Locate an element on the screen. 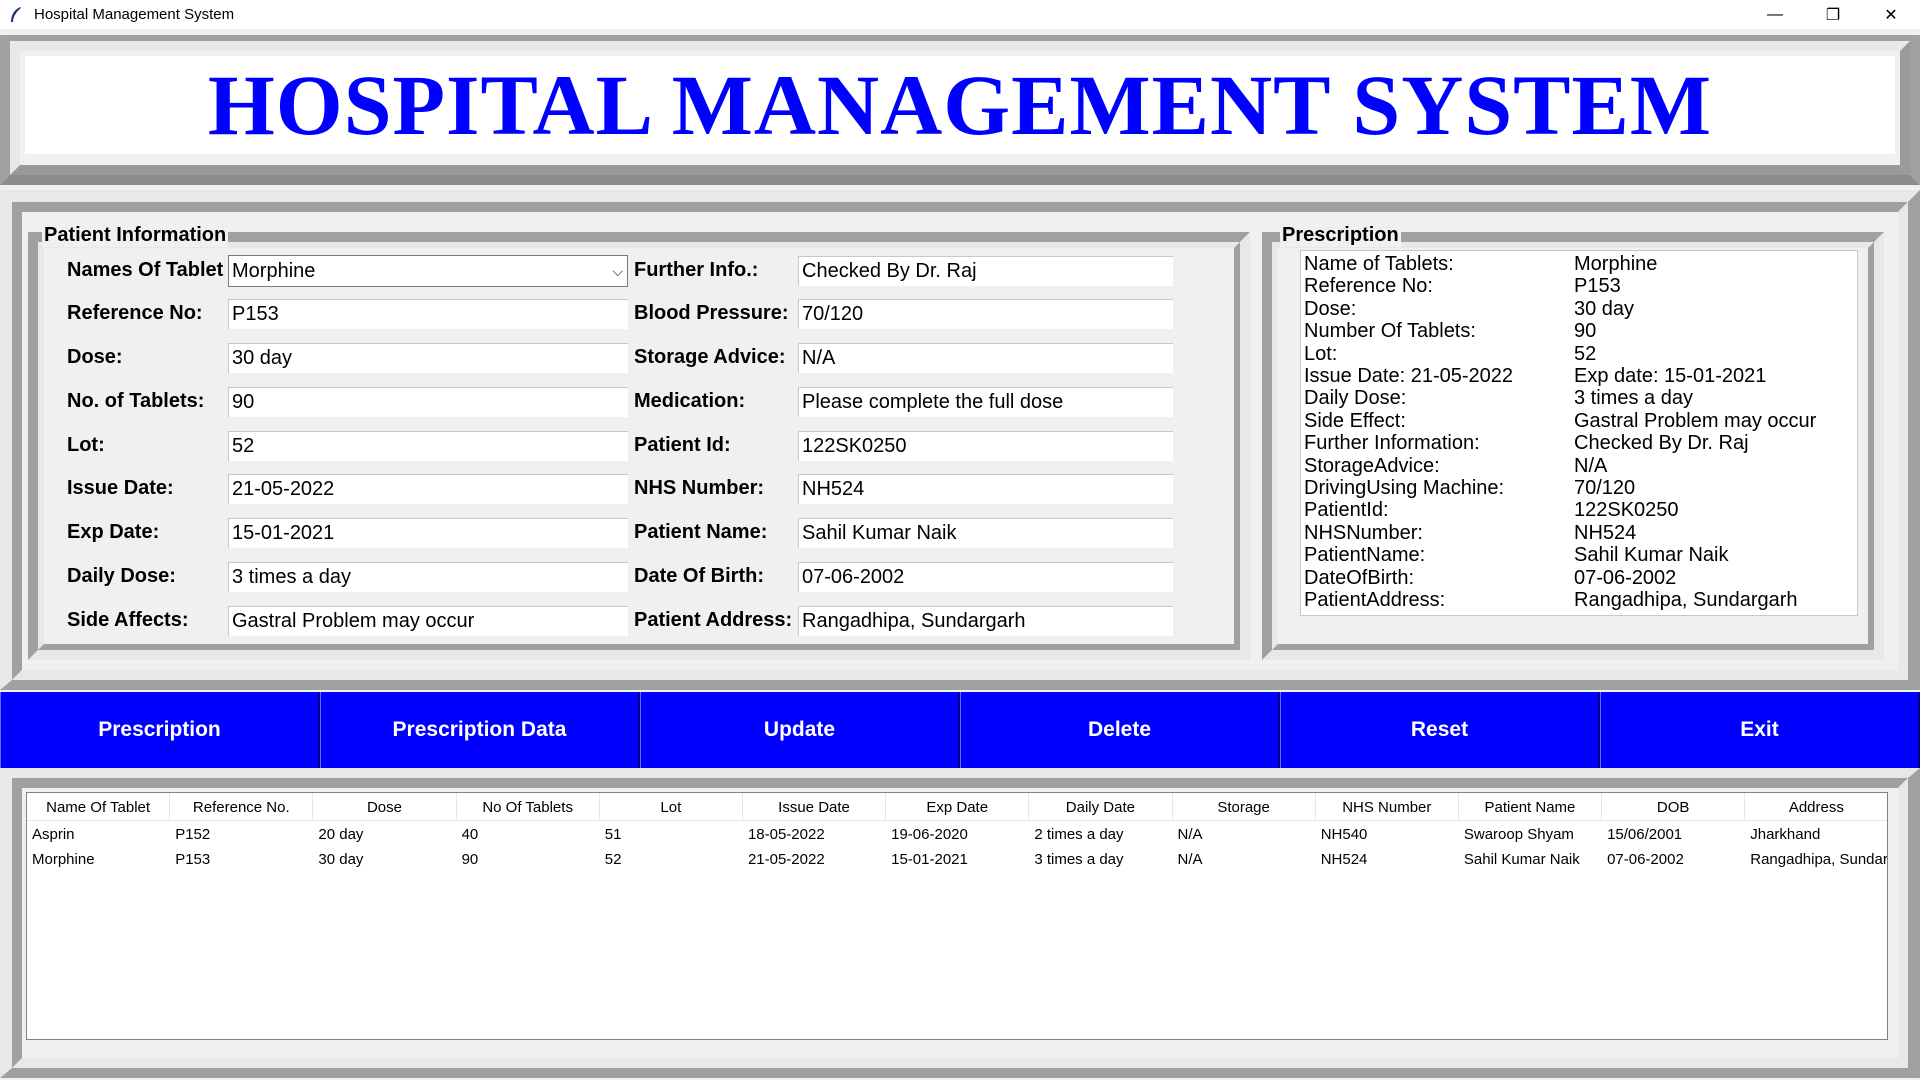 Image resolution: width=1920 pixels, height=1080 pixels. prescription-button: Prescription is located at coordinates (160, 730).